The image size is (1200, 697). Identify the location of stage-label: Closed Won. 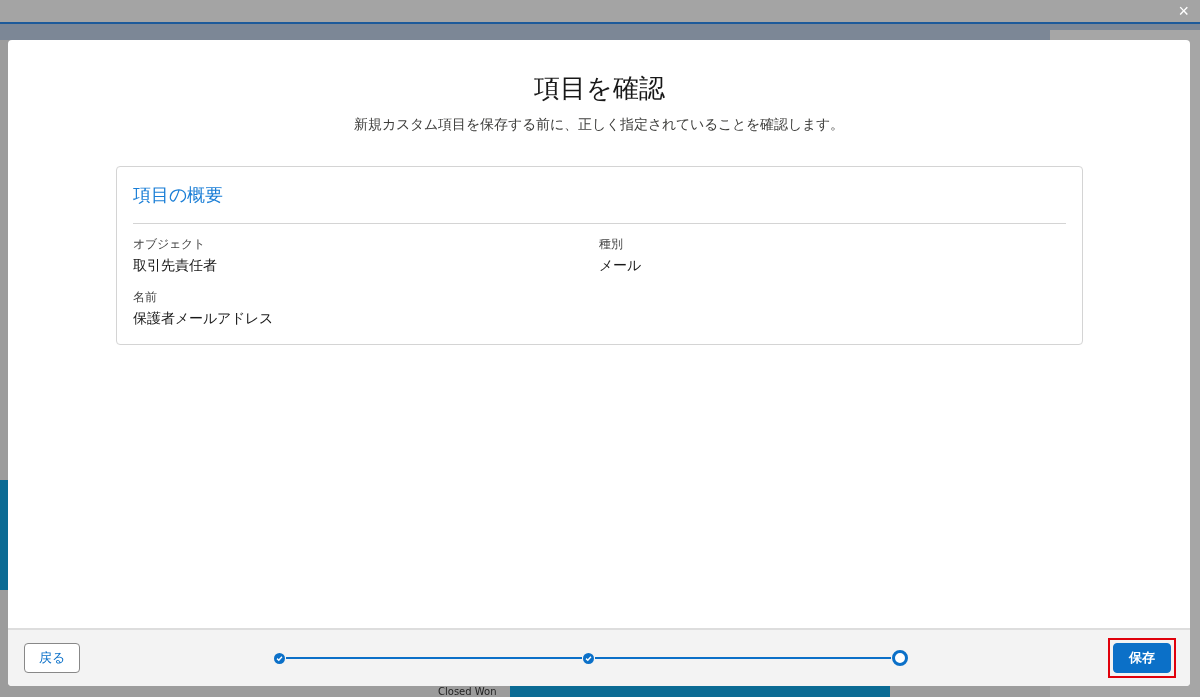
(467, 691).